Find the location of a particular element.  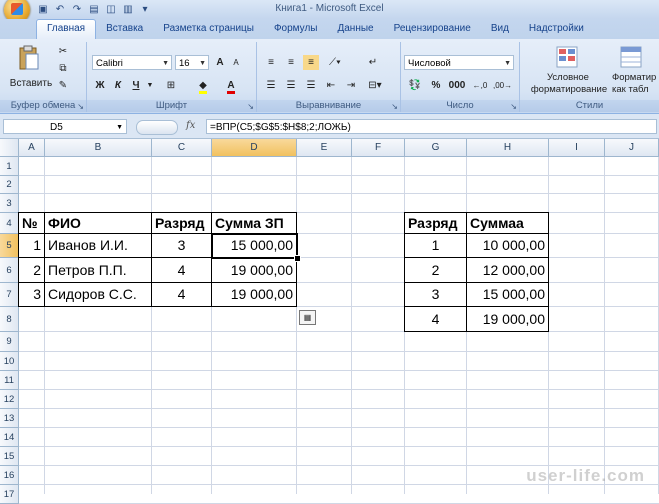

table1-cell: Петров П.П. is located at coordinates (98, 270).